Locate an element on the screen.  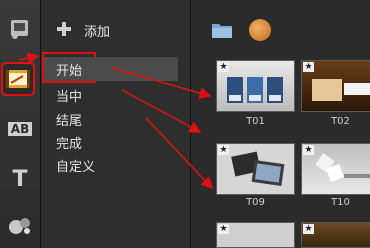
thumbnail-t01: ★ is located at coordinates (255, 86).